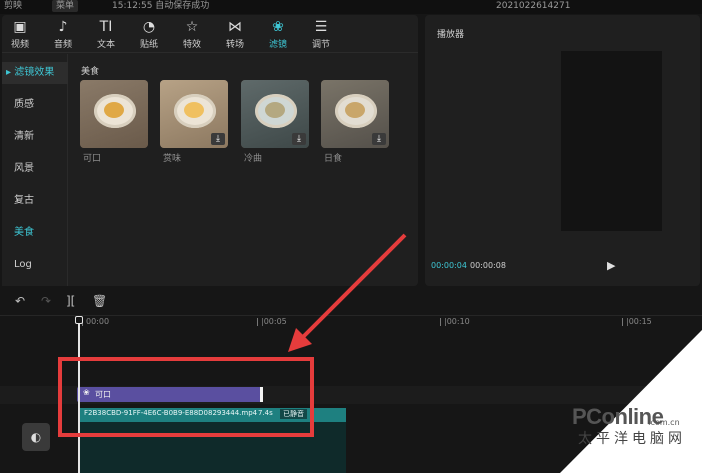  Describe the element at coordinates (632, 439) in the screenshot. I see `watermark-subtitle: 太平洋电脑网` at that location.